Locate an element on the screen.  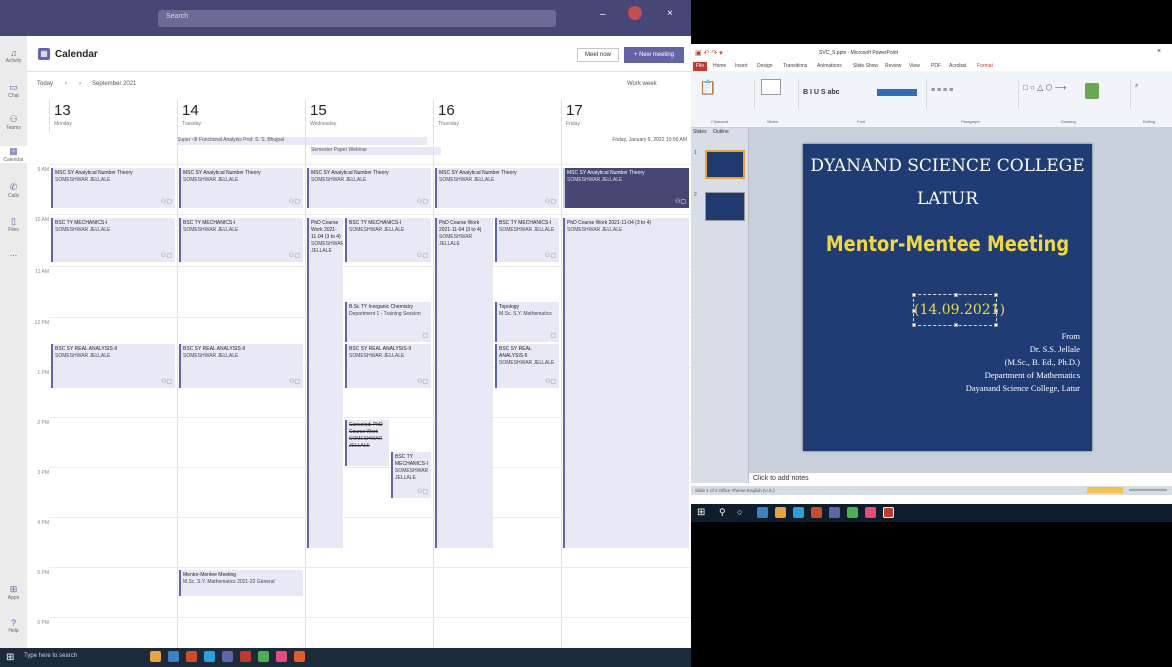
day-header-thu: 16 Thursday is located at coordinates (497, 116).